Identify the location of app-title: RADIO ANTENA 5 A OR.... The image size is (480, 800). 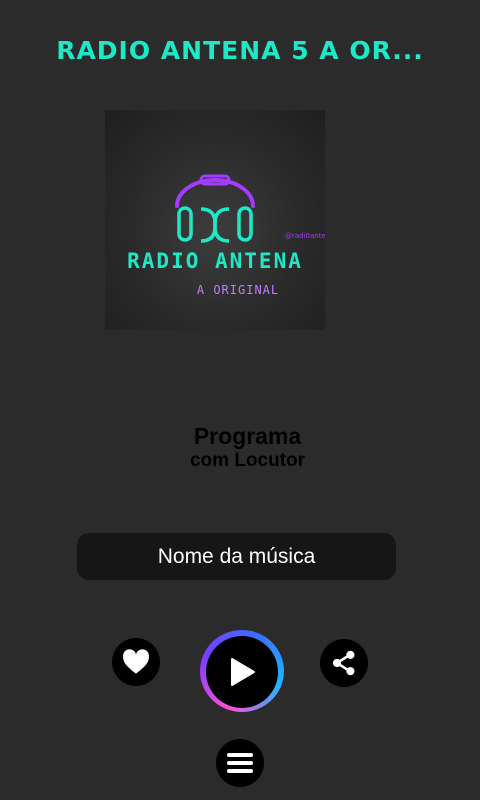
(240, 50).